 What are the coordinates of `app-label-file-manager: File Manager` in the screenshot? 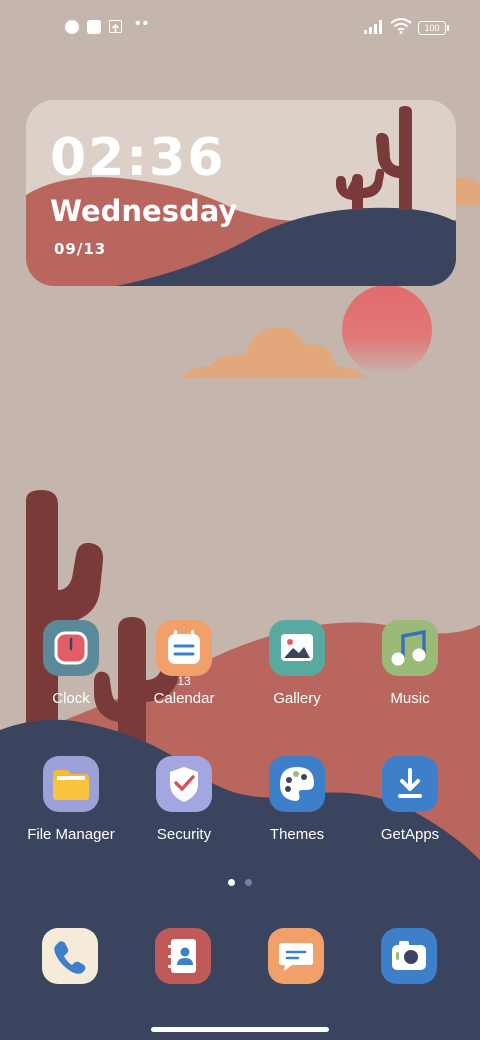 It's located at (71, 834).